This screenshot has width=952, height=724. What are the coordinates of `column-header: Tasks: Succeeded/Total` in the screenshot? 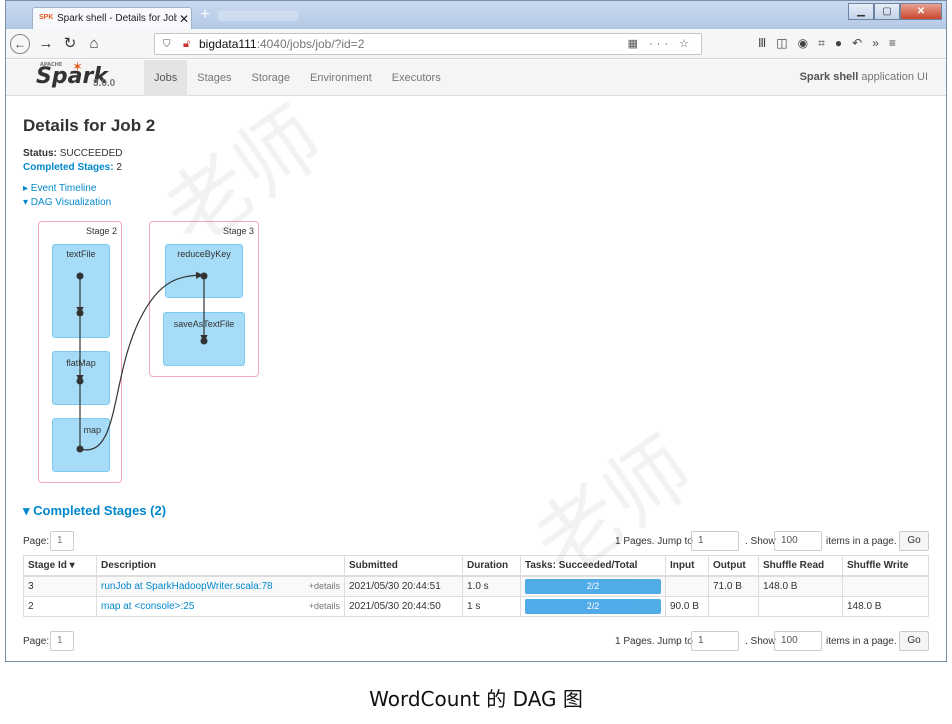 It's located at (593, 566).